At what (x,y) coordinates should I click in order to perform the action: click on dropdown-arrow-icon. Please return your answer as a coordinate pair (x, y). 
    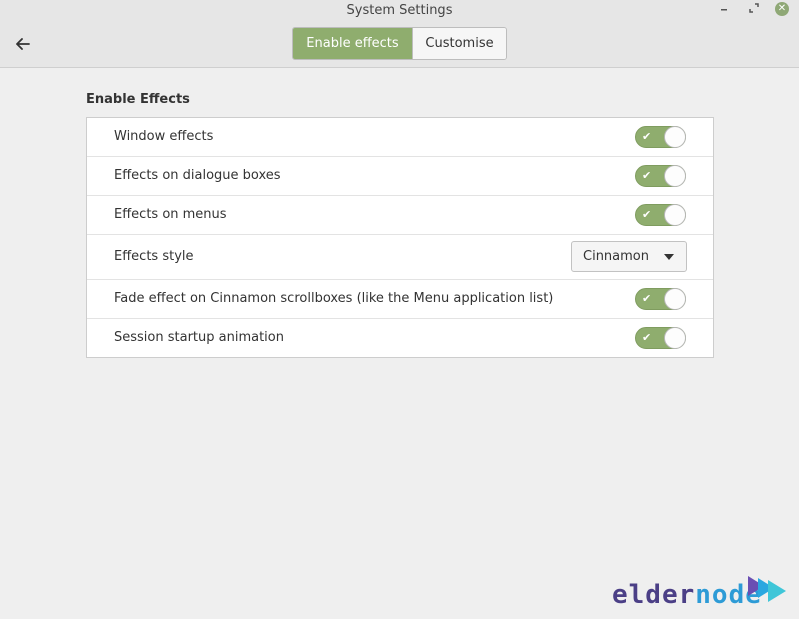
    Looking at the image, I should click on (669, 257).